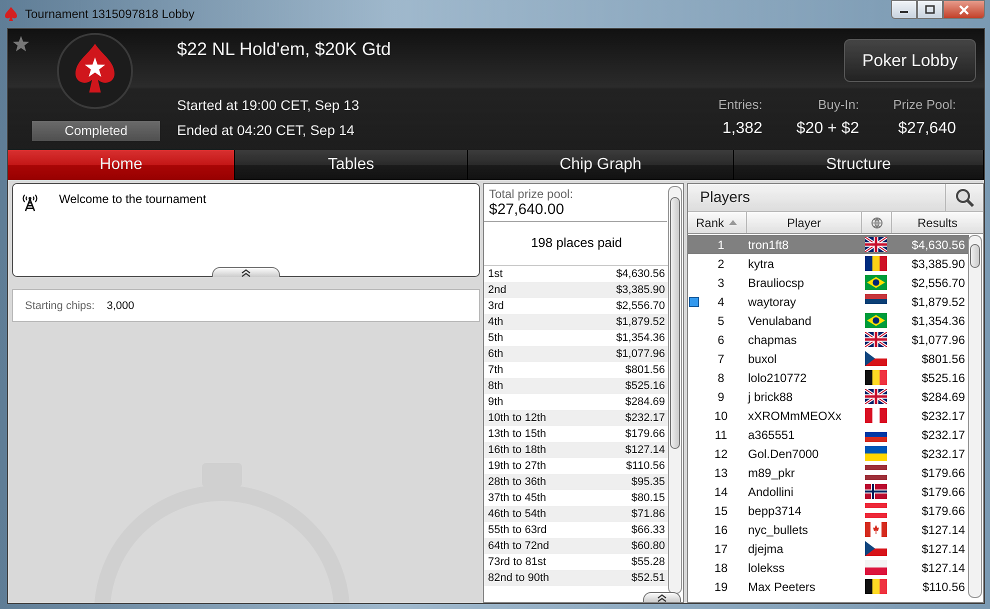 Image resolution: width=990 pixels, height=609 pixels. What do you see at coordinates (828, 263) in the screenshot?
I see `player-row: 2 kytra $3,385.90` at bounding box center [828, 263].